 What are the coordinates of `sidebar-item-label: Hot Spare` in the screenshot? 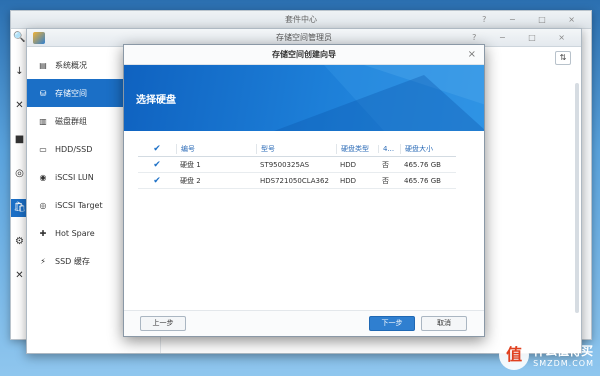 It's located at (75, 233).